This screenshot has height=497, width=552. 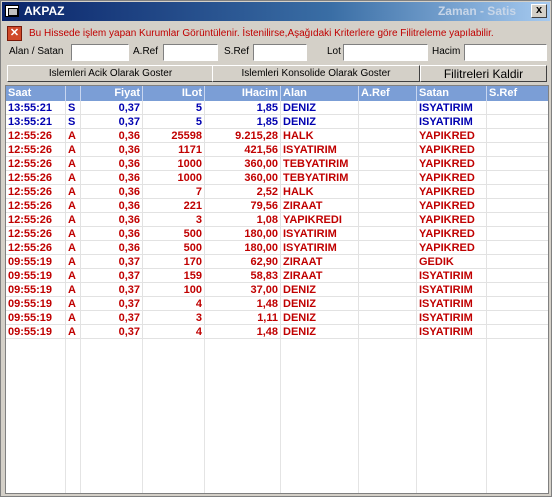 I want to click on cell-lot: 100, so click(x=174, y=290).